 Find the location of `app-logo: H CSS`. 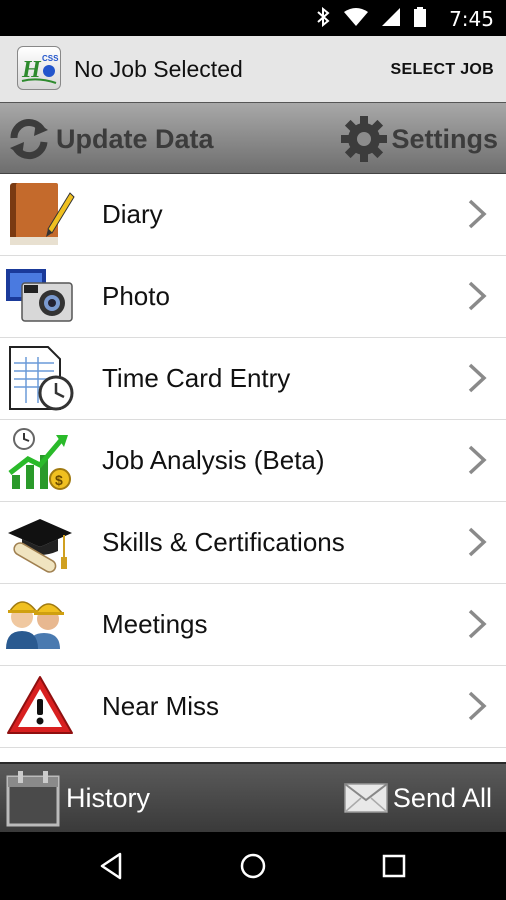

app-logo: H CSS is located at coordinates (39, 68).